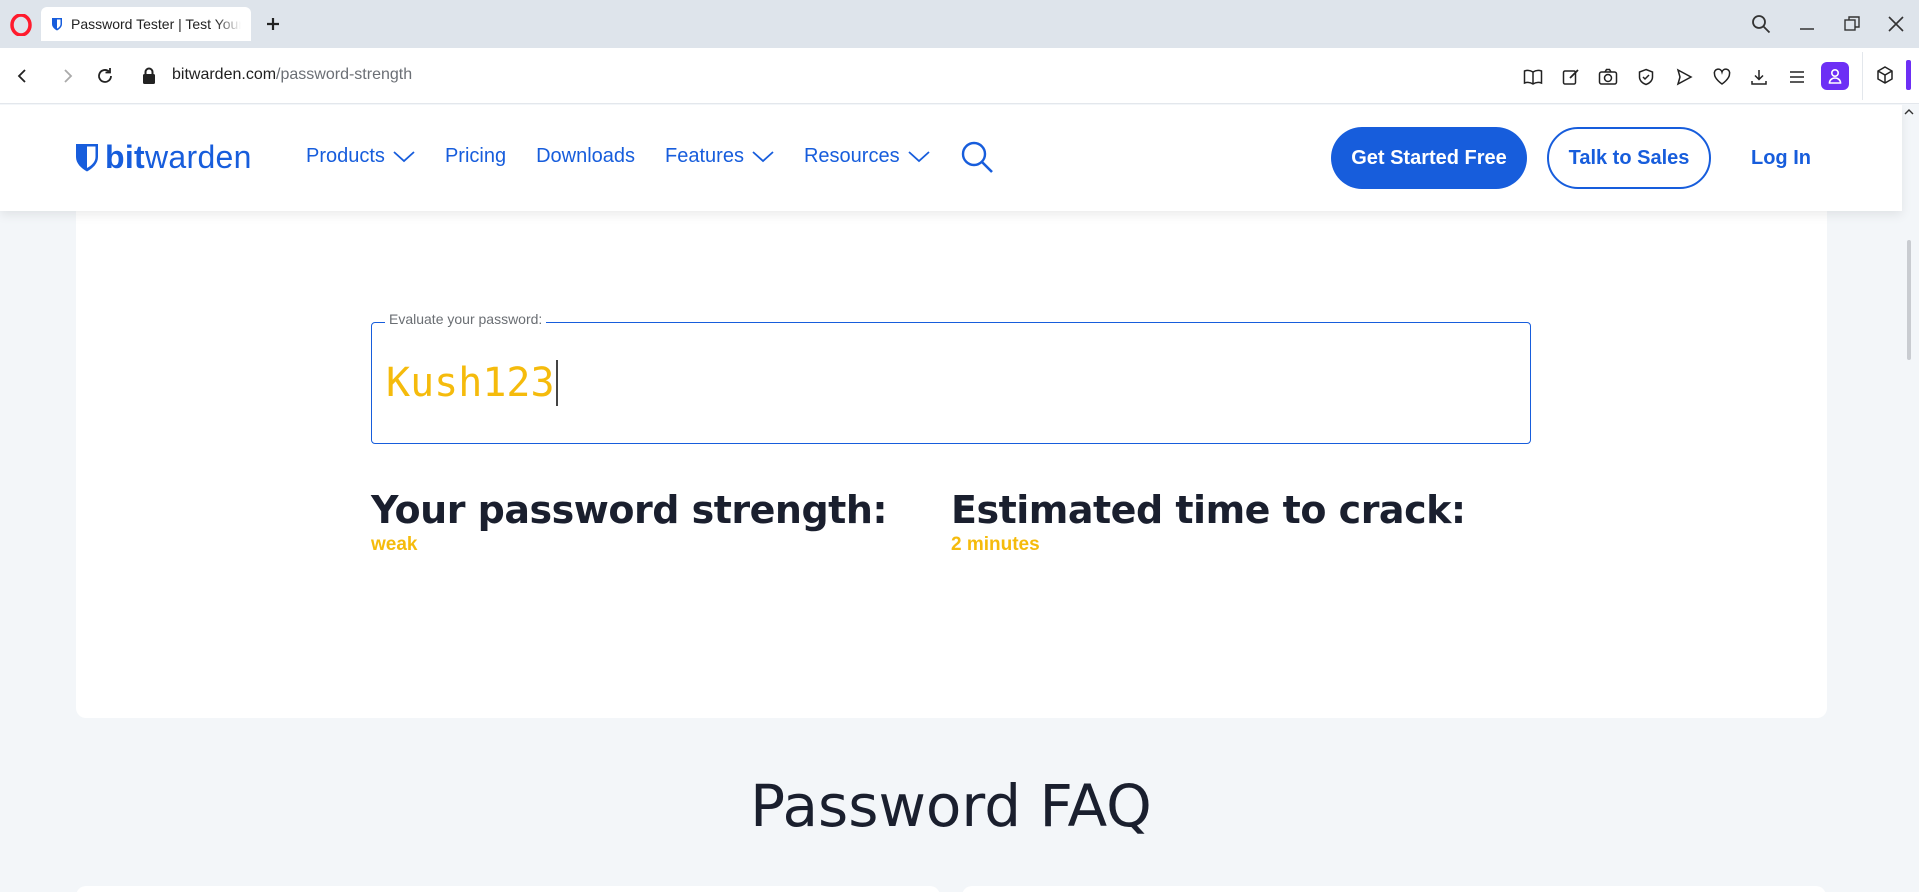  What do you see at coordinates (1807, 24) in the screenshot?
I see `minimize-button` at bounding box center [1807, 24].